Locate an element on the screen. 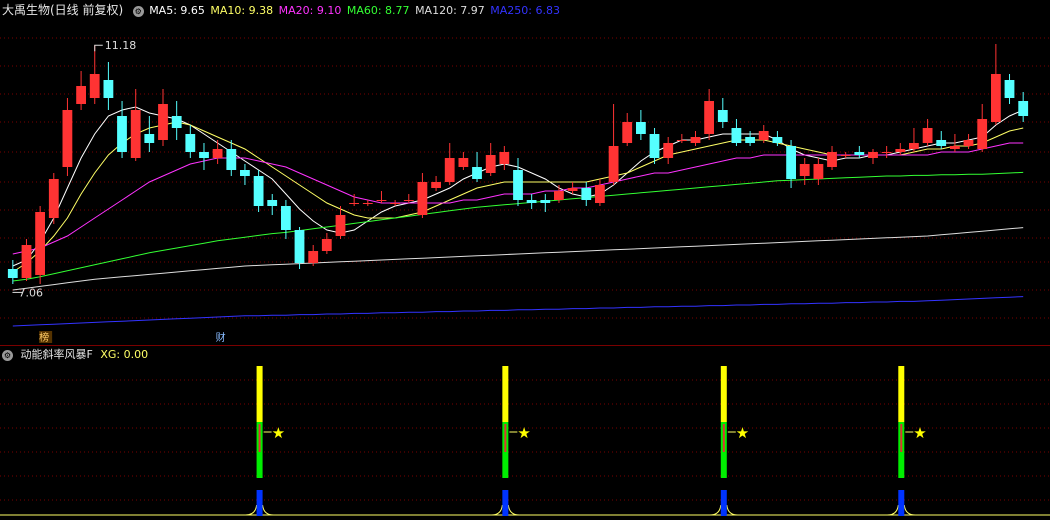  ma10-label: MA10: 9.38 is located at coordinates (242, 10).